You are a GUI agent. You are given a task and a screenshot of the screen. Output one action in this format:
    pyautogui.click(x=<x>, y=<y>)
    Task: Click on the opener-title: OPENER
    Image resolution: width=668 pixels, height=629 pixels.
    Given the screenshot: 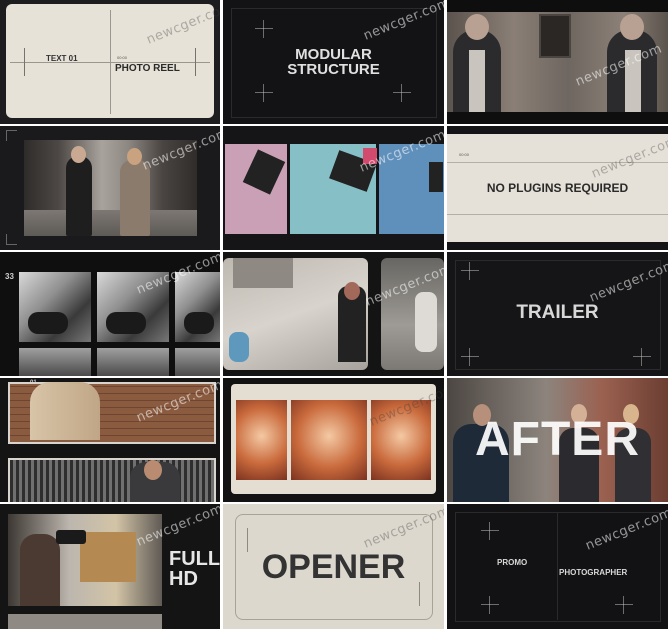 What is the action you would take?
    pyautogui.click(x=333, y=567)
    